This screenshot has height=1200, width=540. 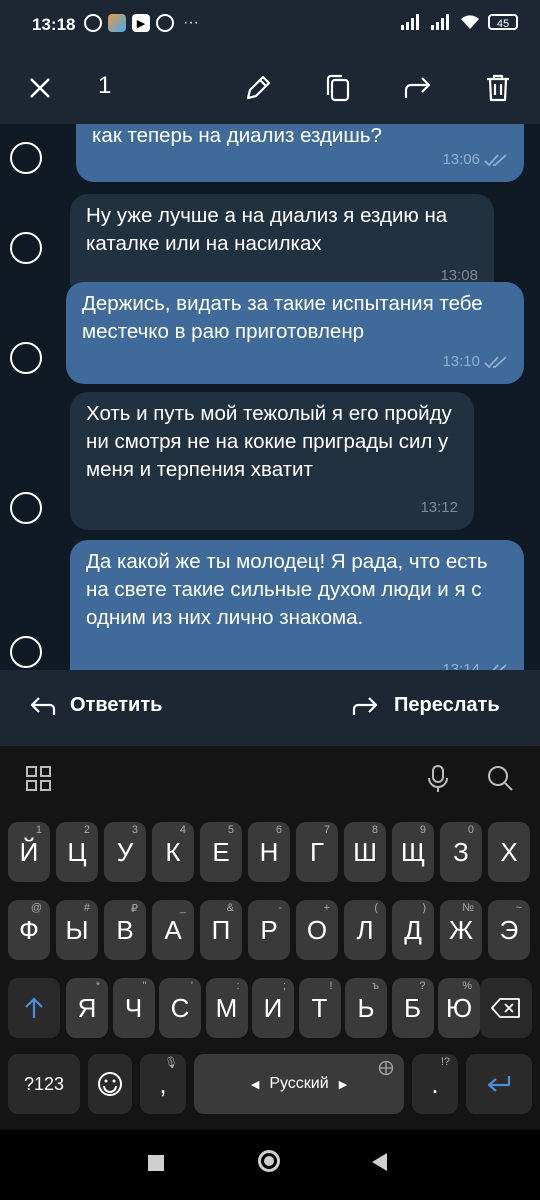 What do you see at coordinates (191, 986) in the screenshot?
I see `key-hint: '` at bounding box center [191, 986].